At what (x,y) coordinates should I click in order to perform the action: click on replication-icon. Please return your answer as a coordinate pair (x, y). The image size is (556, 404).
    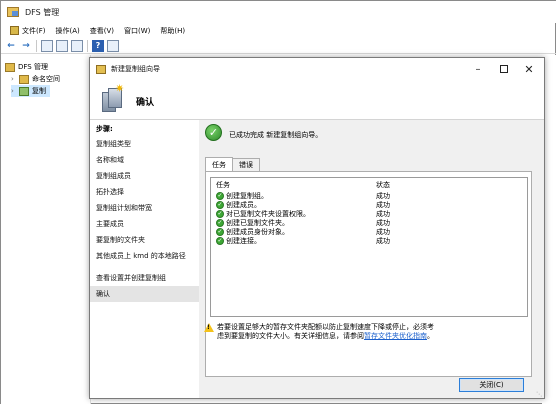
    Looking at the image, I should click on (24, 91).